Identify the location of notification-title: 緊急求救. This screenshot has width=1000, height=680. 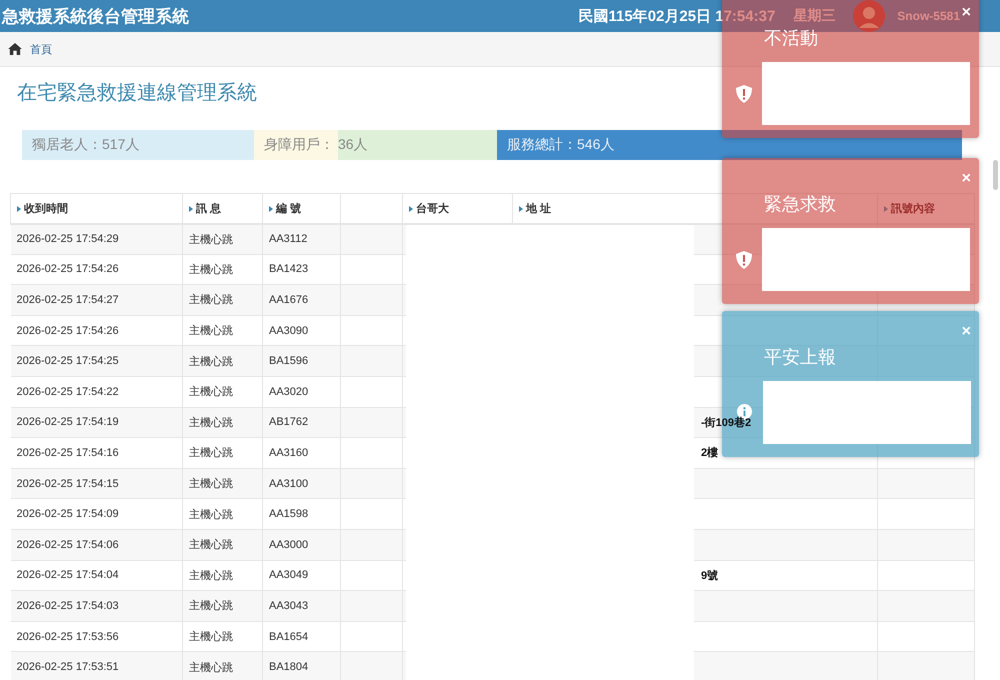
(800, 204).